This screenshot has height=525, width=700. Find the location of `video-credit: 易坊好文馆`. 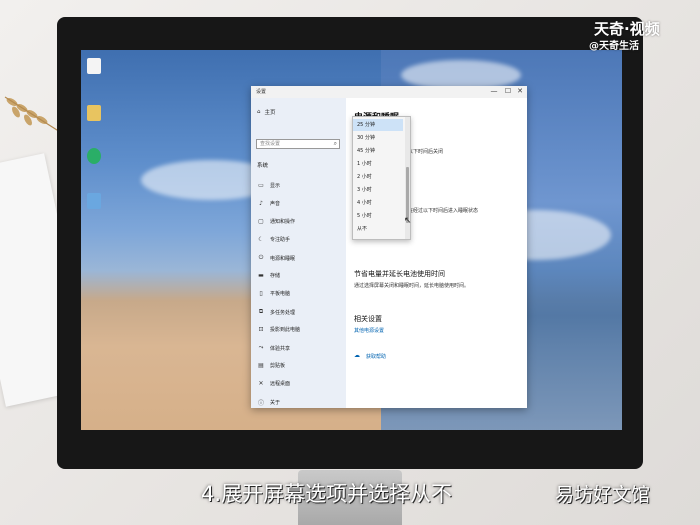

video-credit: 易坊好文馆 is located at coordinates (603, 495).